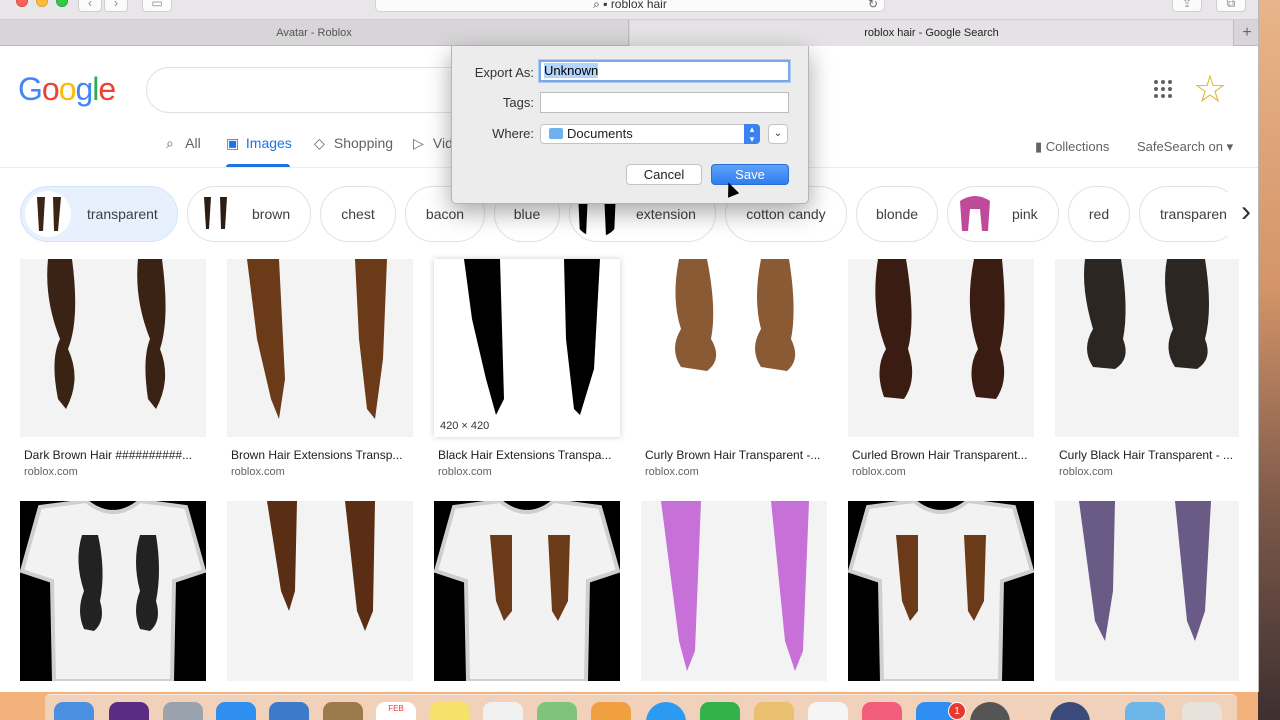  I want to click on nav-all: ⌕ All, so click(183, 143).